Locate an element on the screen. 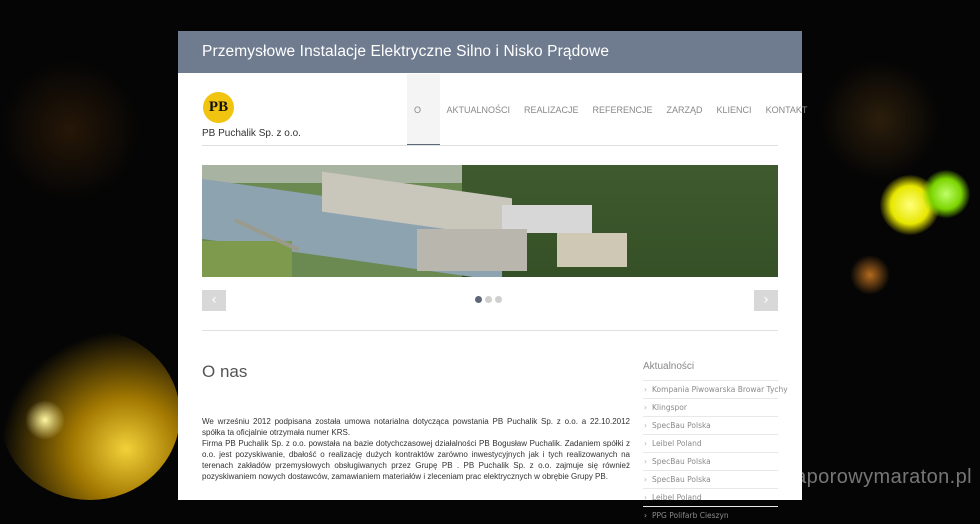 The height and width of the screenshot is (524, 980). company-logo: PB is located at coordinates (218, 107).